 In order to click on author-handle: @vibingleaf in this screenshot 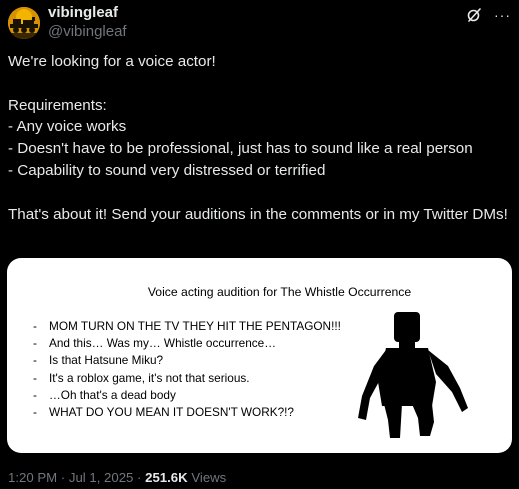, I will do `click(87, 31)`.